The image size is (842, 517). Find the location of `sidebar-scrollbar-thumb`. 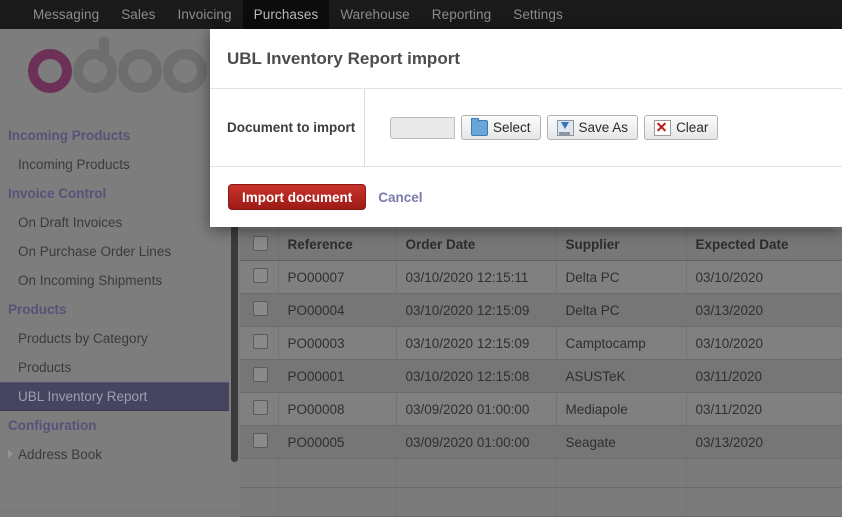

sidebar-scrollbar-thumb is located at coordinates (234, 342).